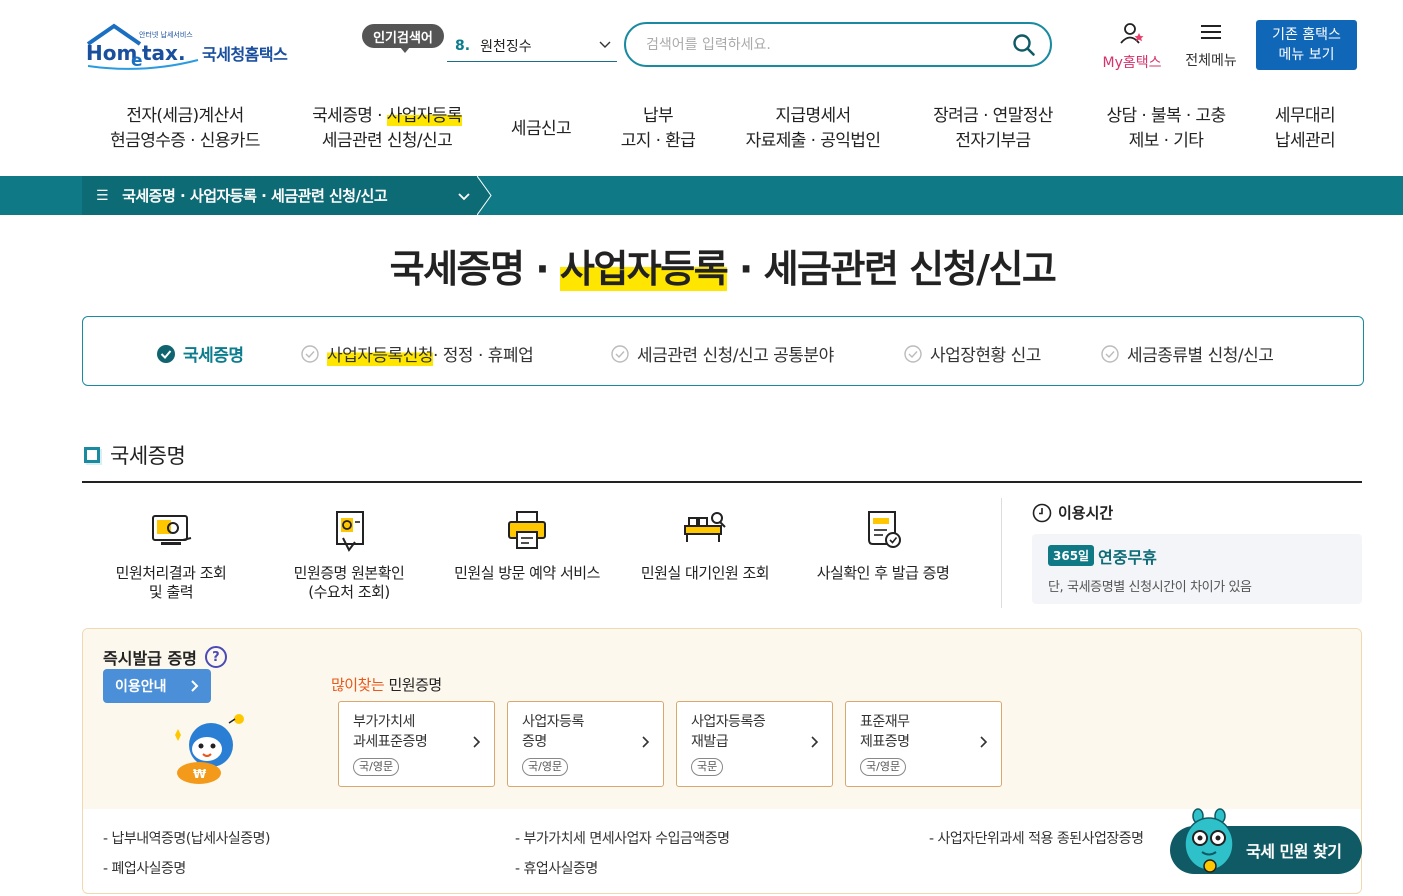  Describe the element at coordinates (255, 196) in the screenshot. I see `breadcrumb-label: 국세증명 · 사업자등록 · 세금관련 신청/신고` at that location.